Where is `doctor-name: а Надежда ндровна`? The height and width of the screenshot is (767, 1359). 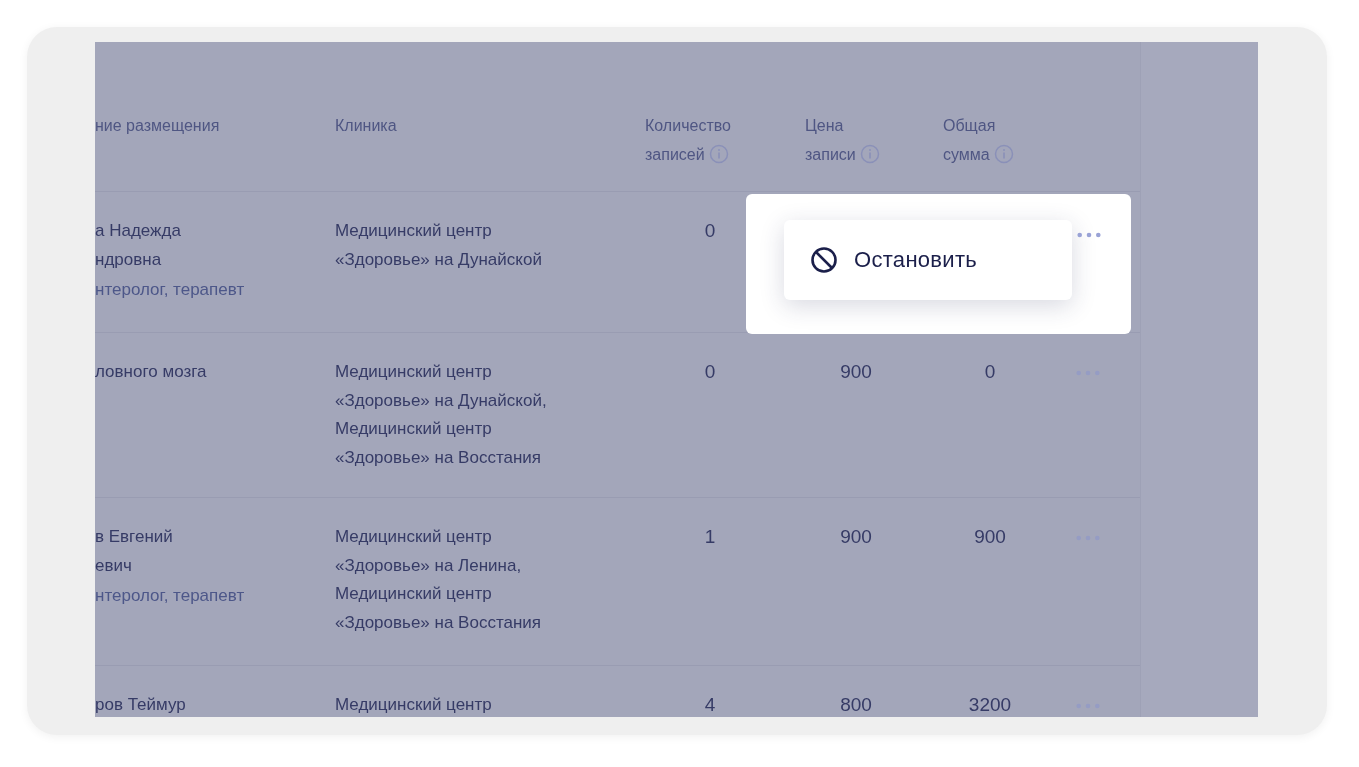
doctor-name: а Надежда ндровна is located at coordinates (138, 245).